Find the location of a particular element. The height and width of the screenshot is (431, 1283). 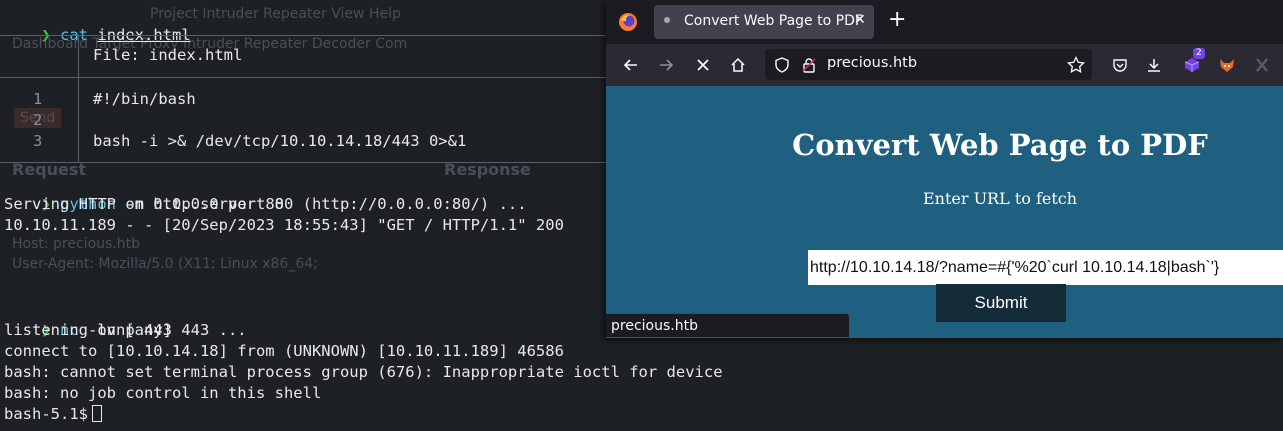

bookmark-button is located at coordinates (1076, 65).